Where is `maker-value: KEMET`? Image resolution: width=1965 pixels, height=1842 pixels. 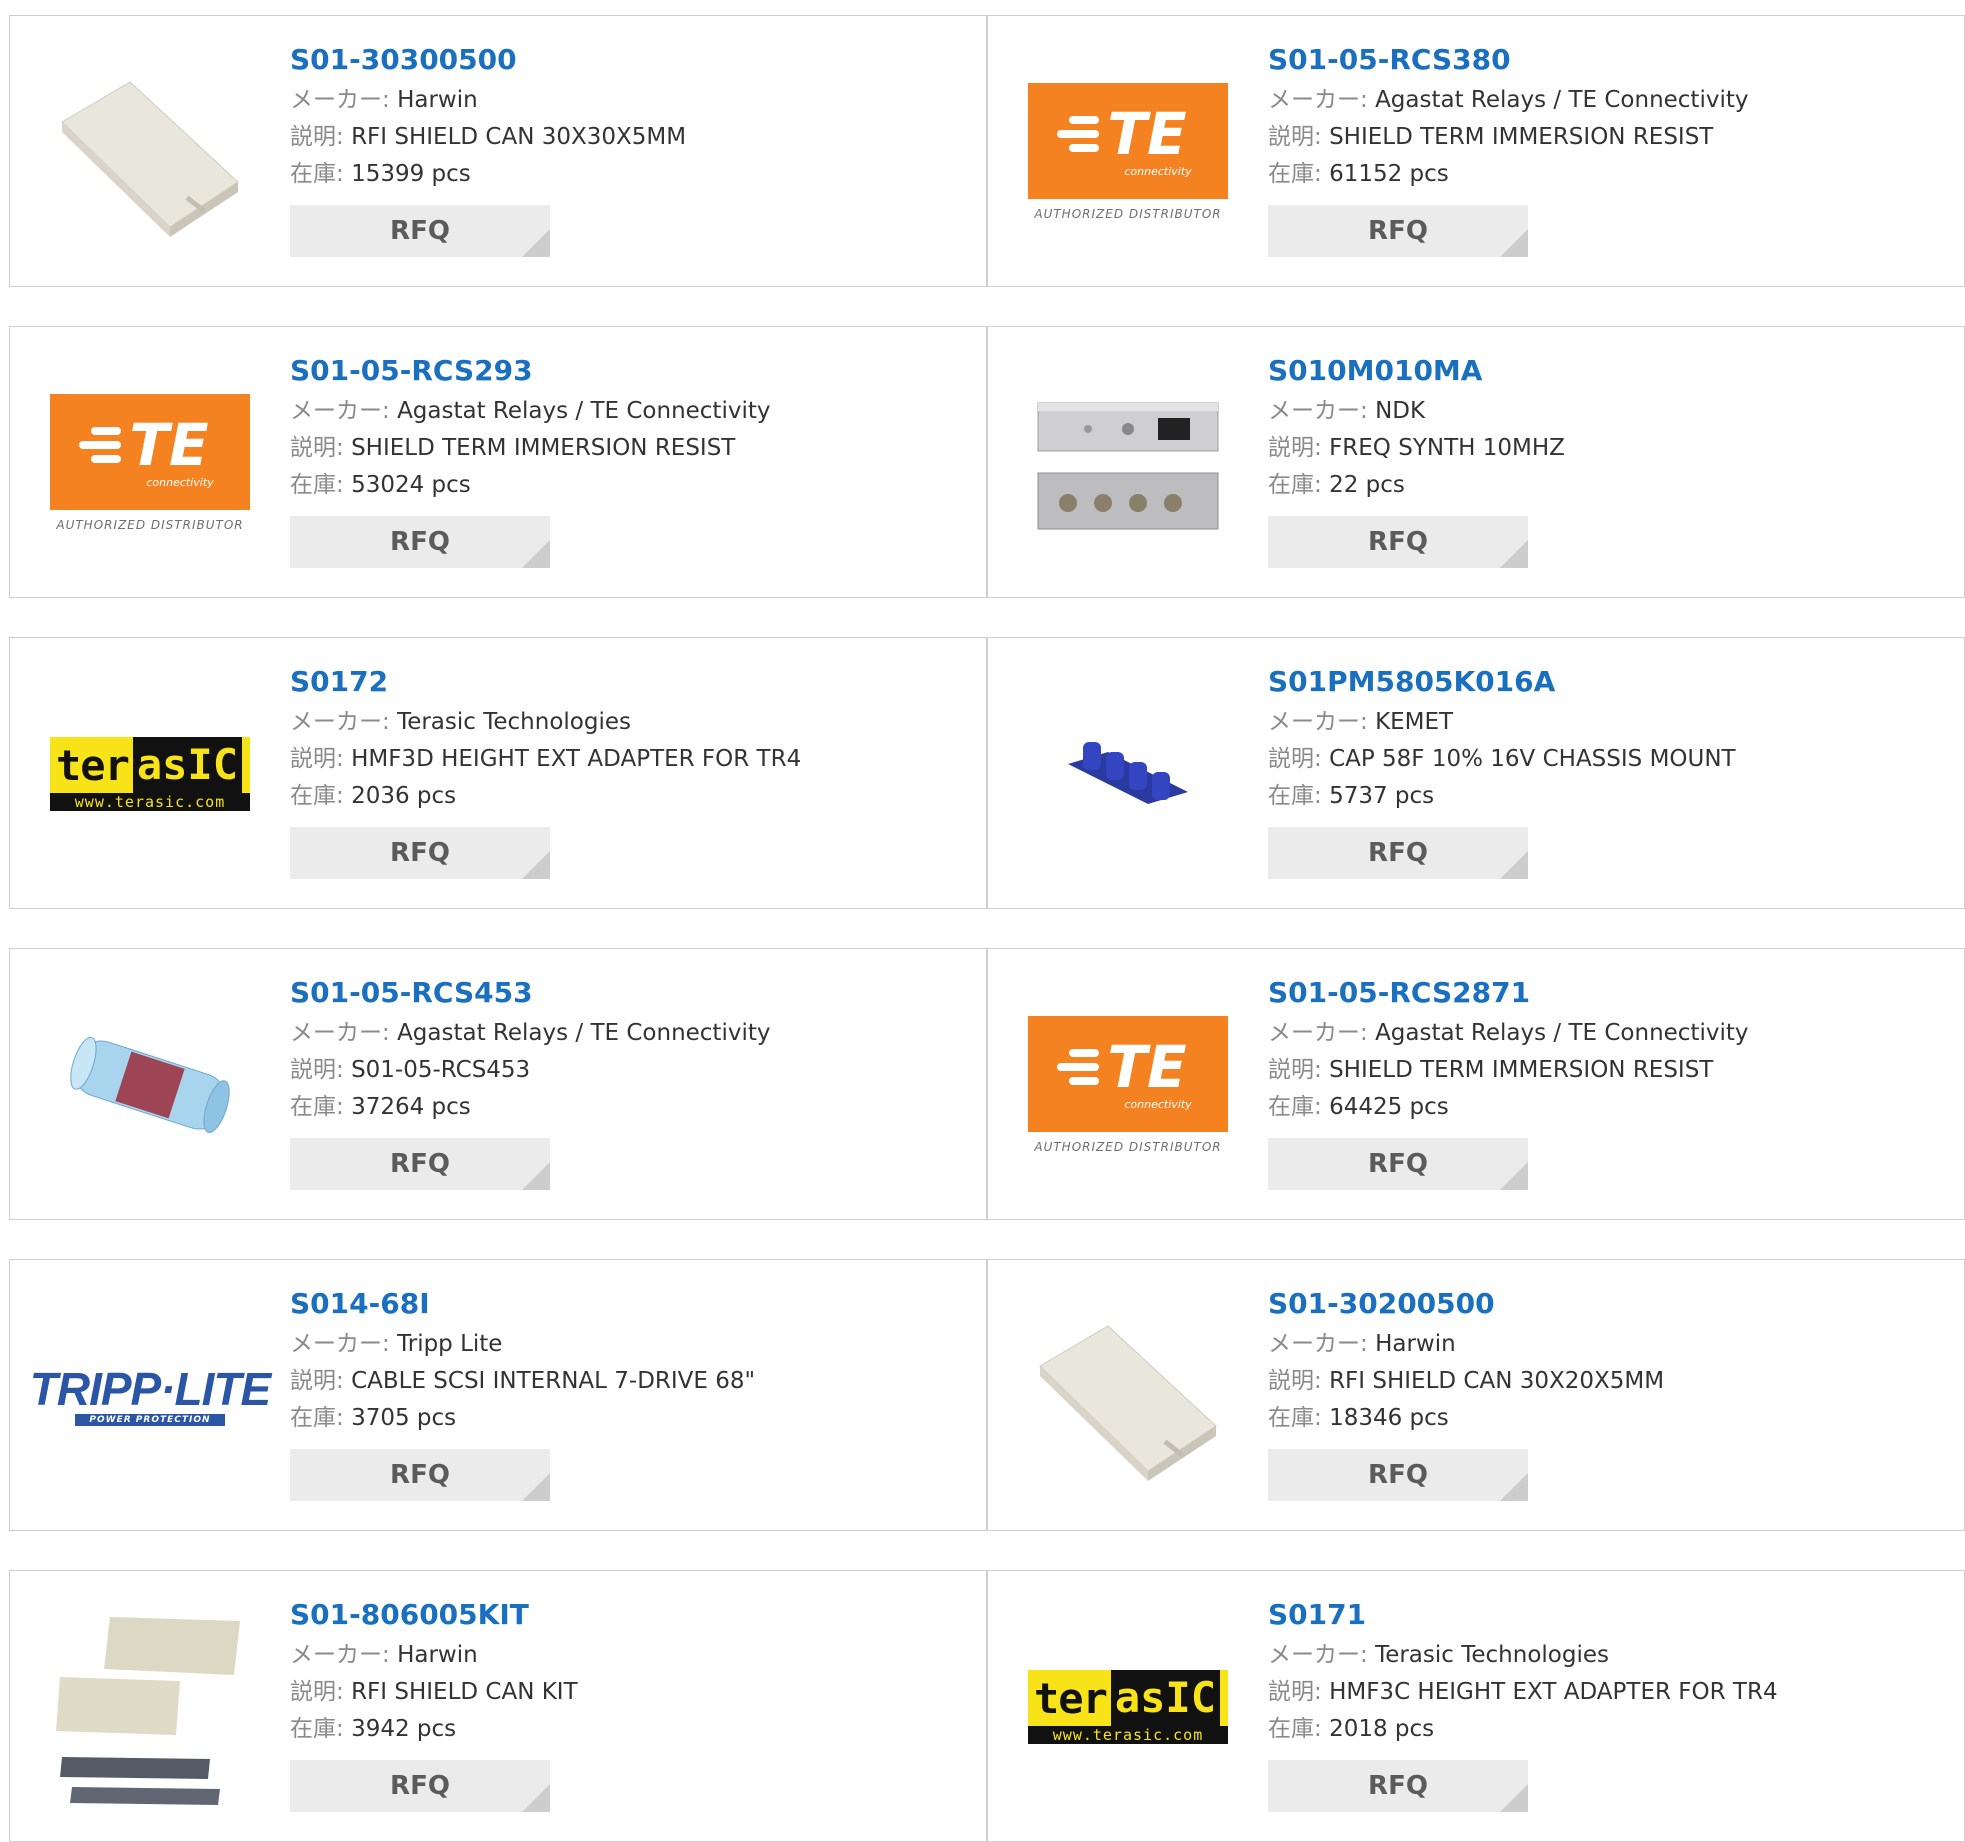
maker-value: KEMET is located at coordinates (1414, 722).